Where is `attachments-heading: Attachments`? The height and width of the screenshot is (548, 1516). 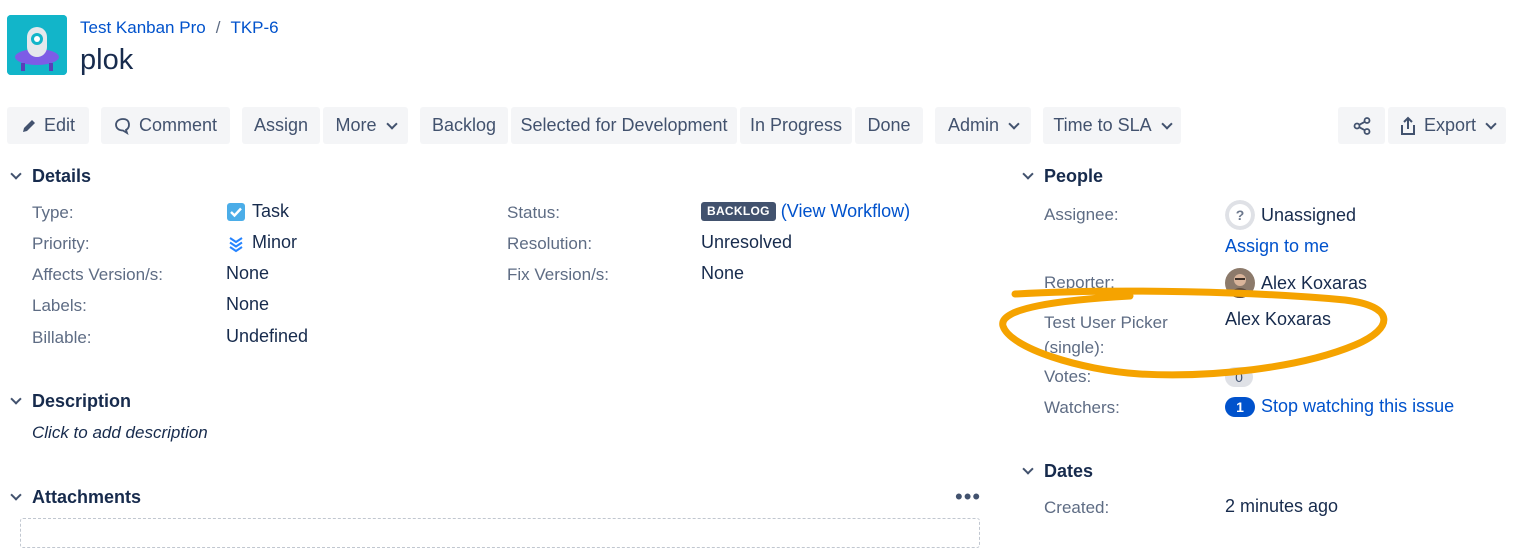
attachments-heading: Attachments is located at coordinates (87, 497).